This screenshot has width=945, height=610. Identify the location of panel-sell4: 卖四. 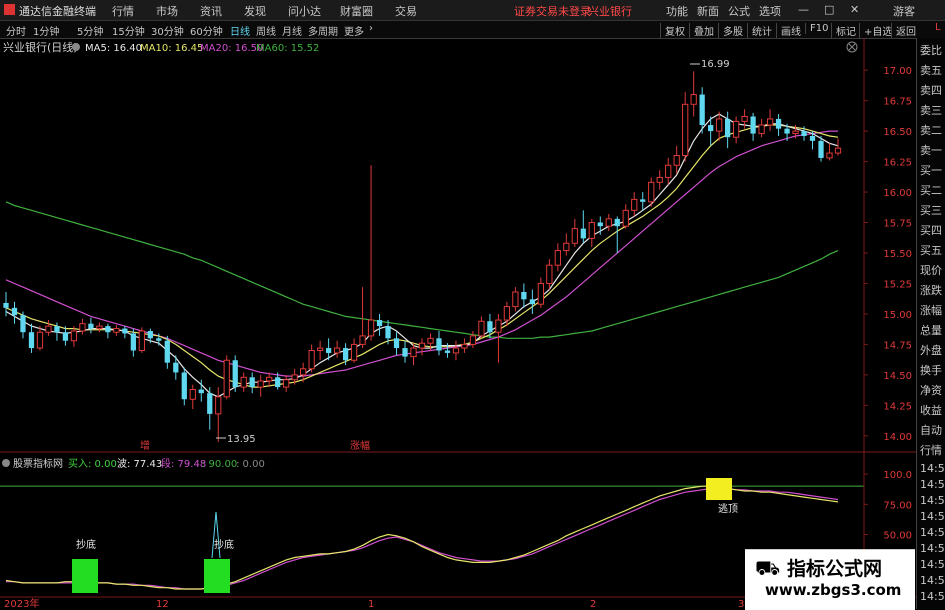
(931, 90).